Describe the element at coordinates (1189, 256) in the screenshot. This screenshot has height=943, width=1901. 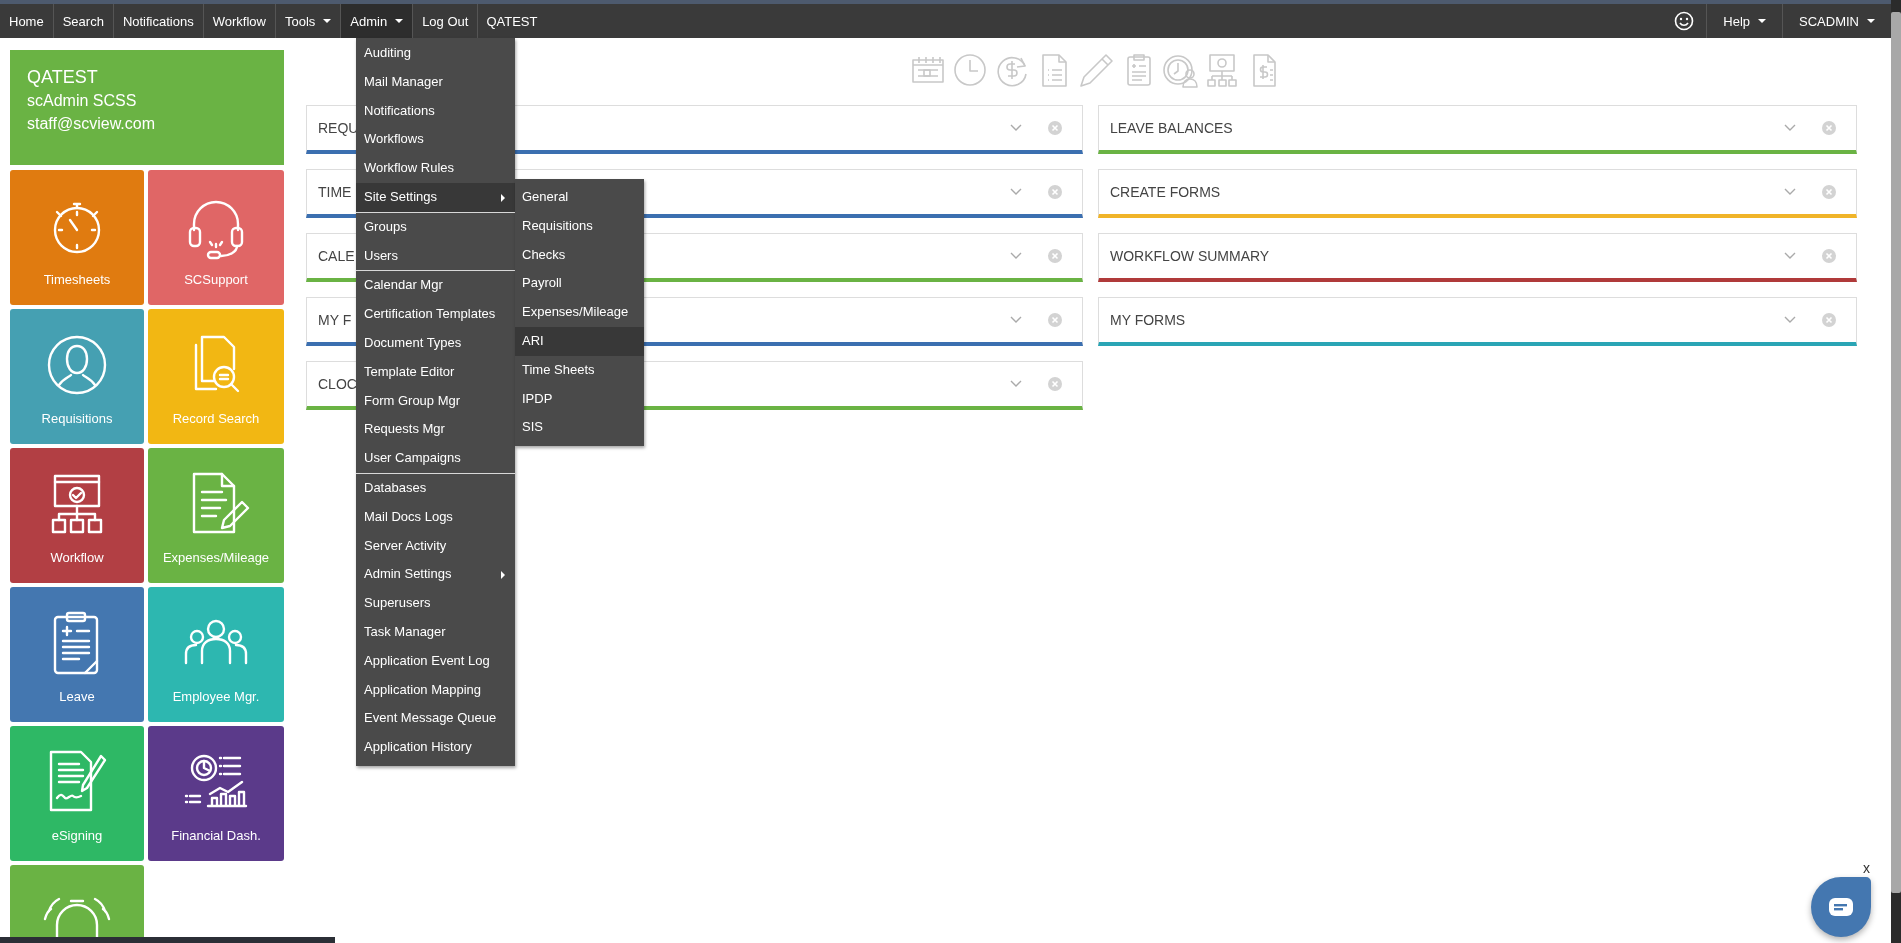
I see `widget-title: WORKFLOW SUMMARY` at that location.